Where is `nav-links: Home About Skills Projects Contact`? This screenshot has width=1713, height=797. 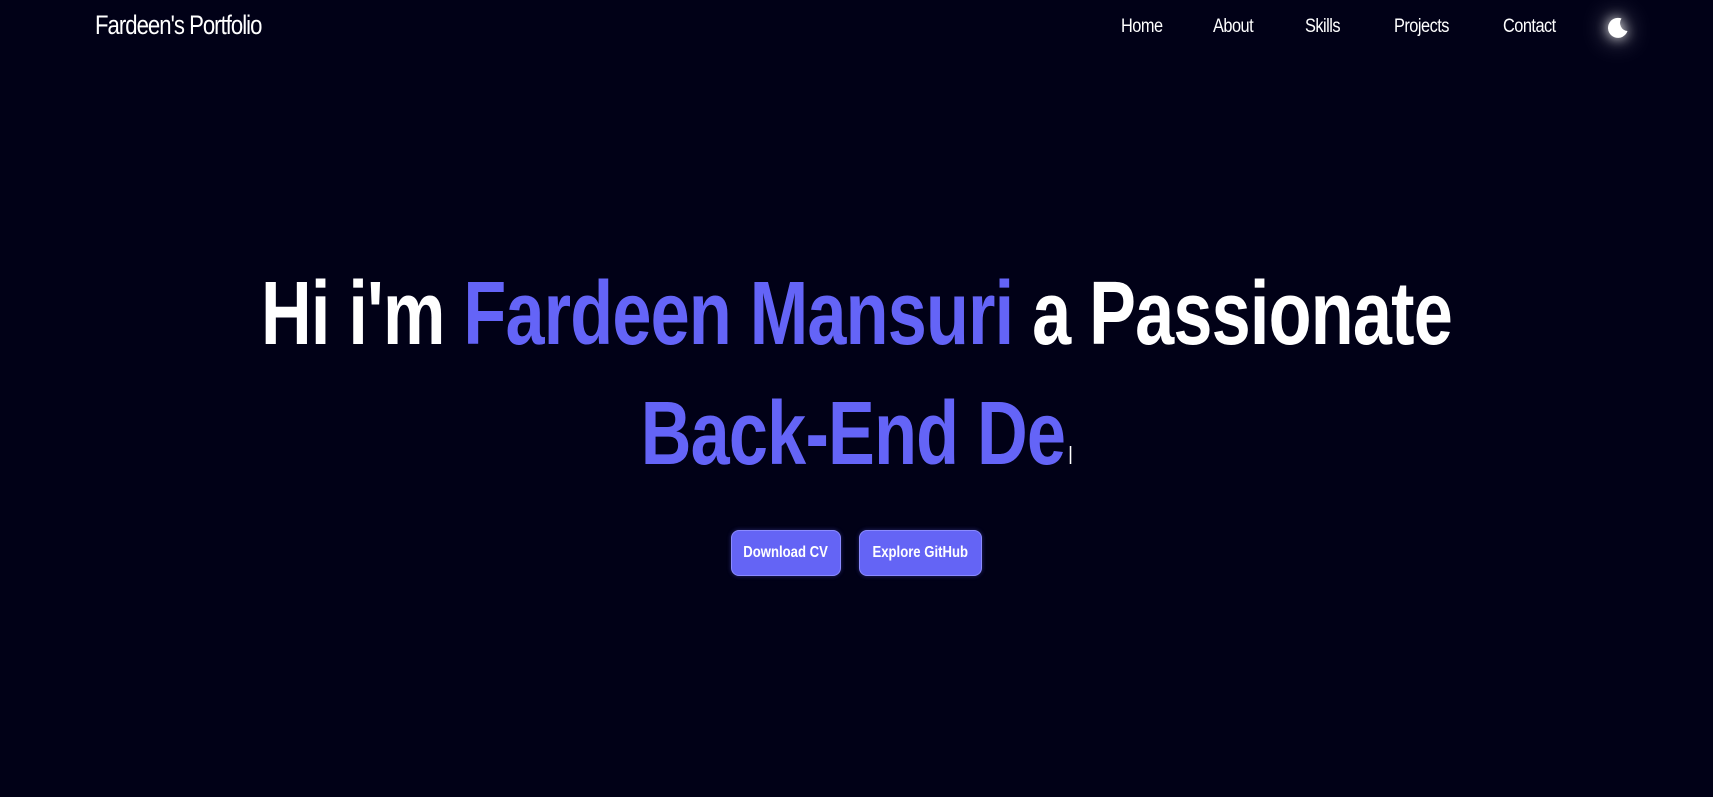
nav-links: Home About Skills Projects Contact is located at coordinates (856, 31).